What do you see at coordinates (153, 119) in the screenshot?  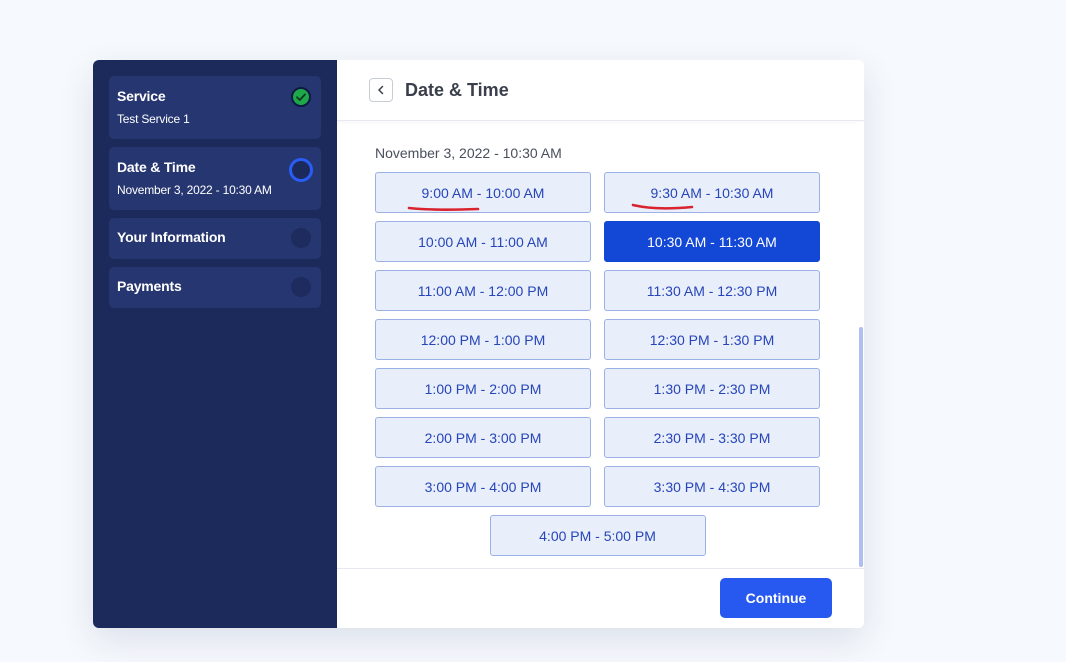 I see `step-subtitle: Test Service 1` at bounding box center [153, 119].